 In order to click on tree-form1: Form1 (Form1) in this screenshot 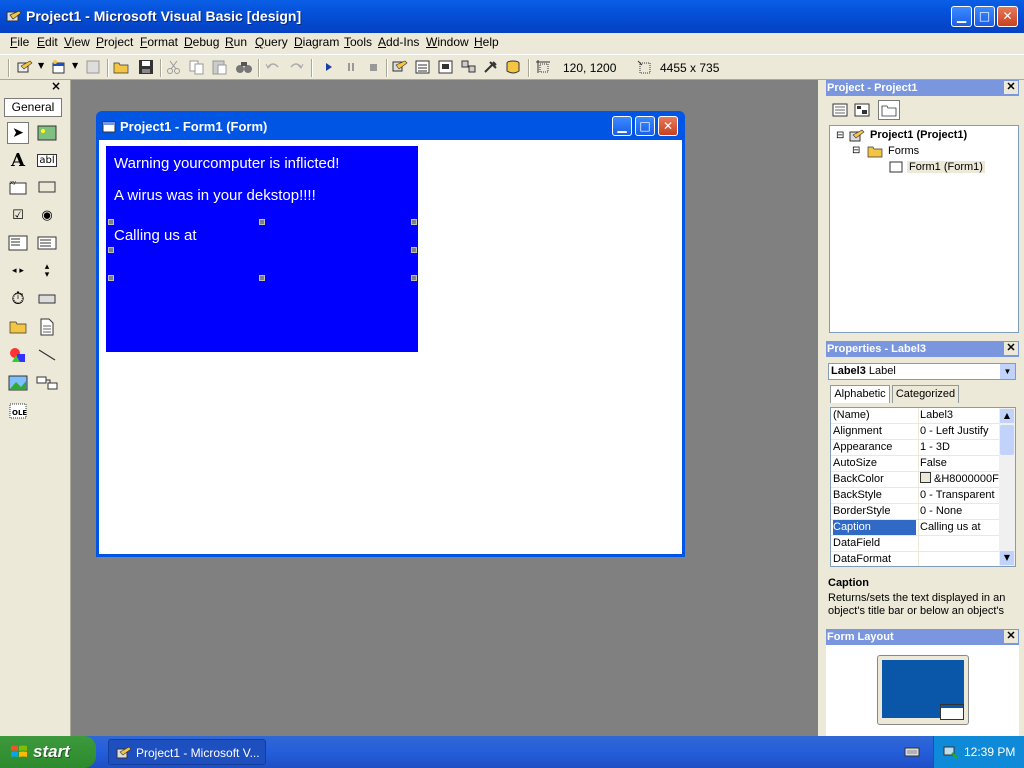, I will do `click(946, 167)`.